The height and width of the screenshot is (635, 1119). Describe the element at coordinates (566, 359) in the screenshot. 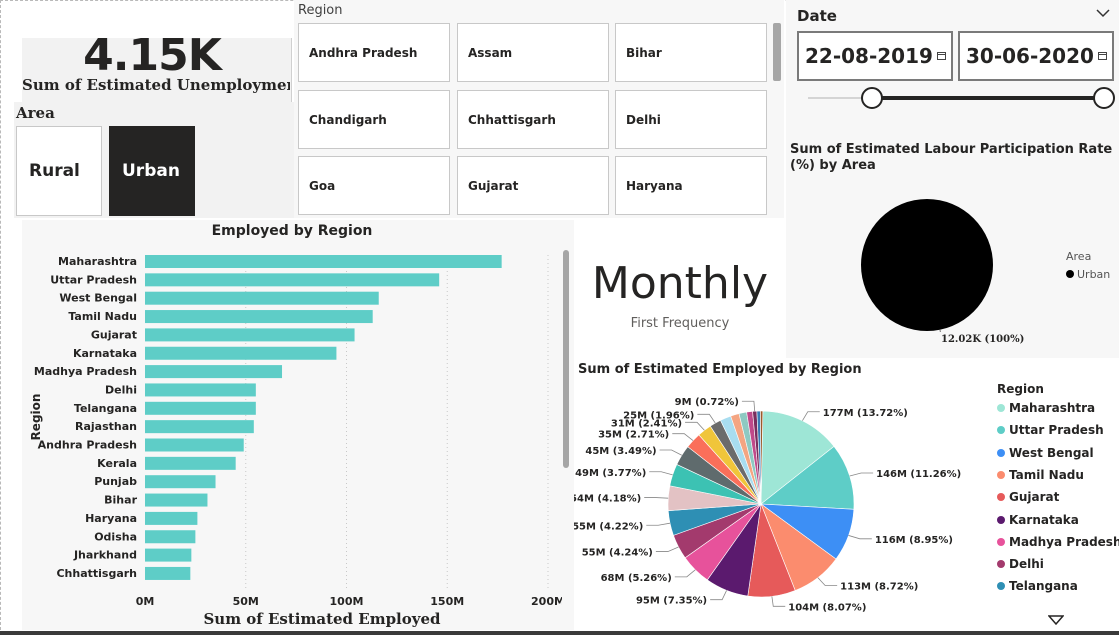

I see `bar-chart-scrollbar` at that location.